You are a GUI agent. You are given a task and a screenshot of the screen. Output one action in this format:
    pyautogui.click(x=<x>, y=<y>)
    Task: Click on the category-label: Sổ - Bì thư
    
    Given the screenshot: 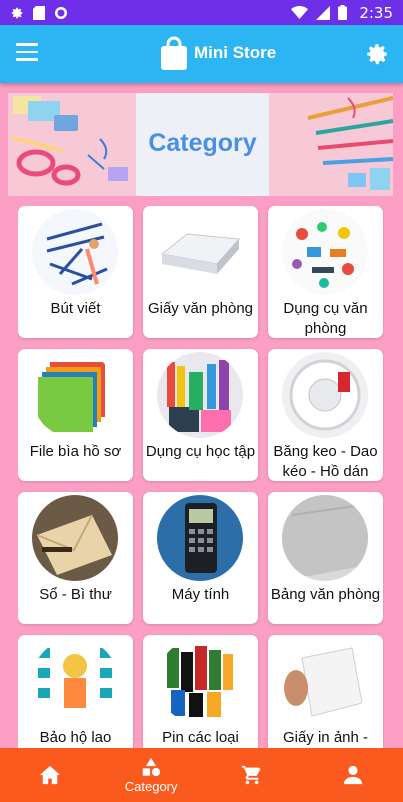 What is the action you would take?
    pyautogui.click(x=75, y=594)
    